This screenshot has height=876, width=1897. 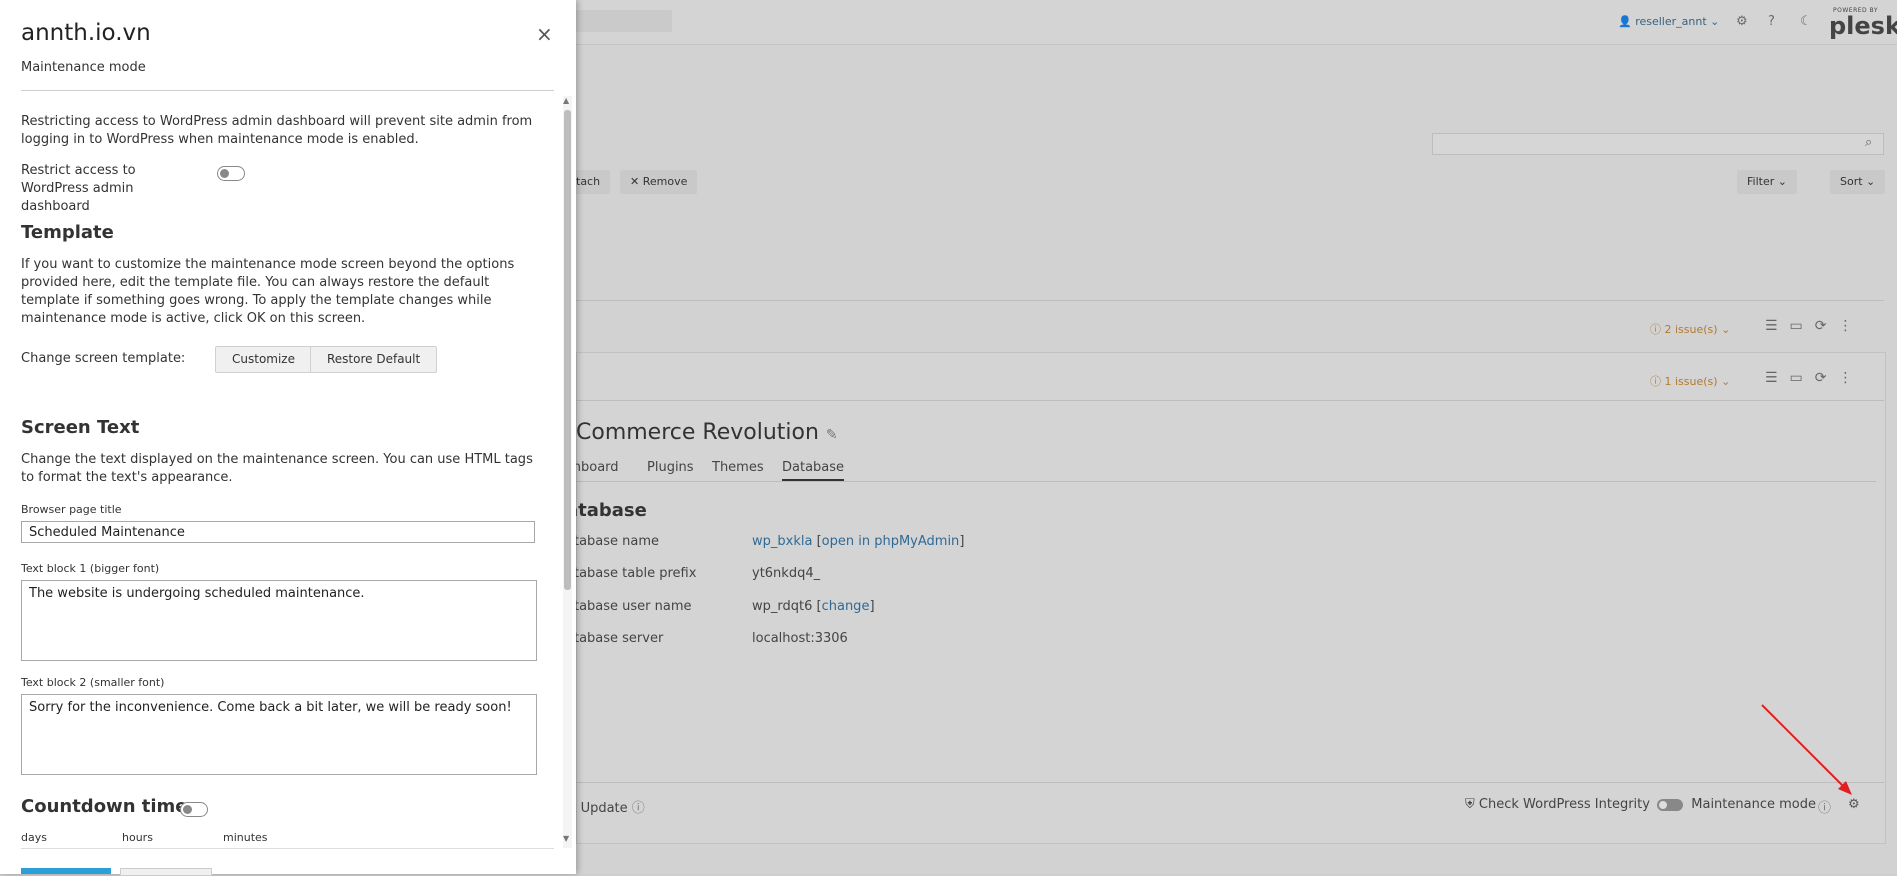 What do you see at coordinates (90, 568) in the screenshot?
I see `text-block1-label: Text block 1 (bigger font)` at bounding box center [90, 568].